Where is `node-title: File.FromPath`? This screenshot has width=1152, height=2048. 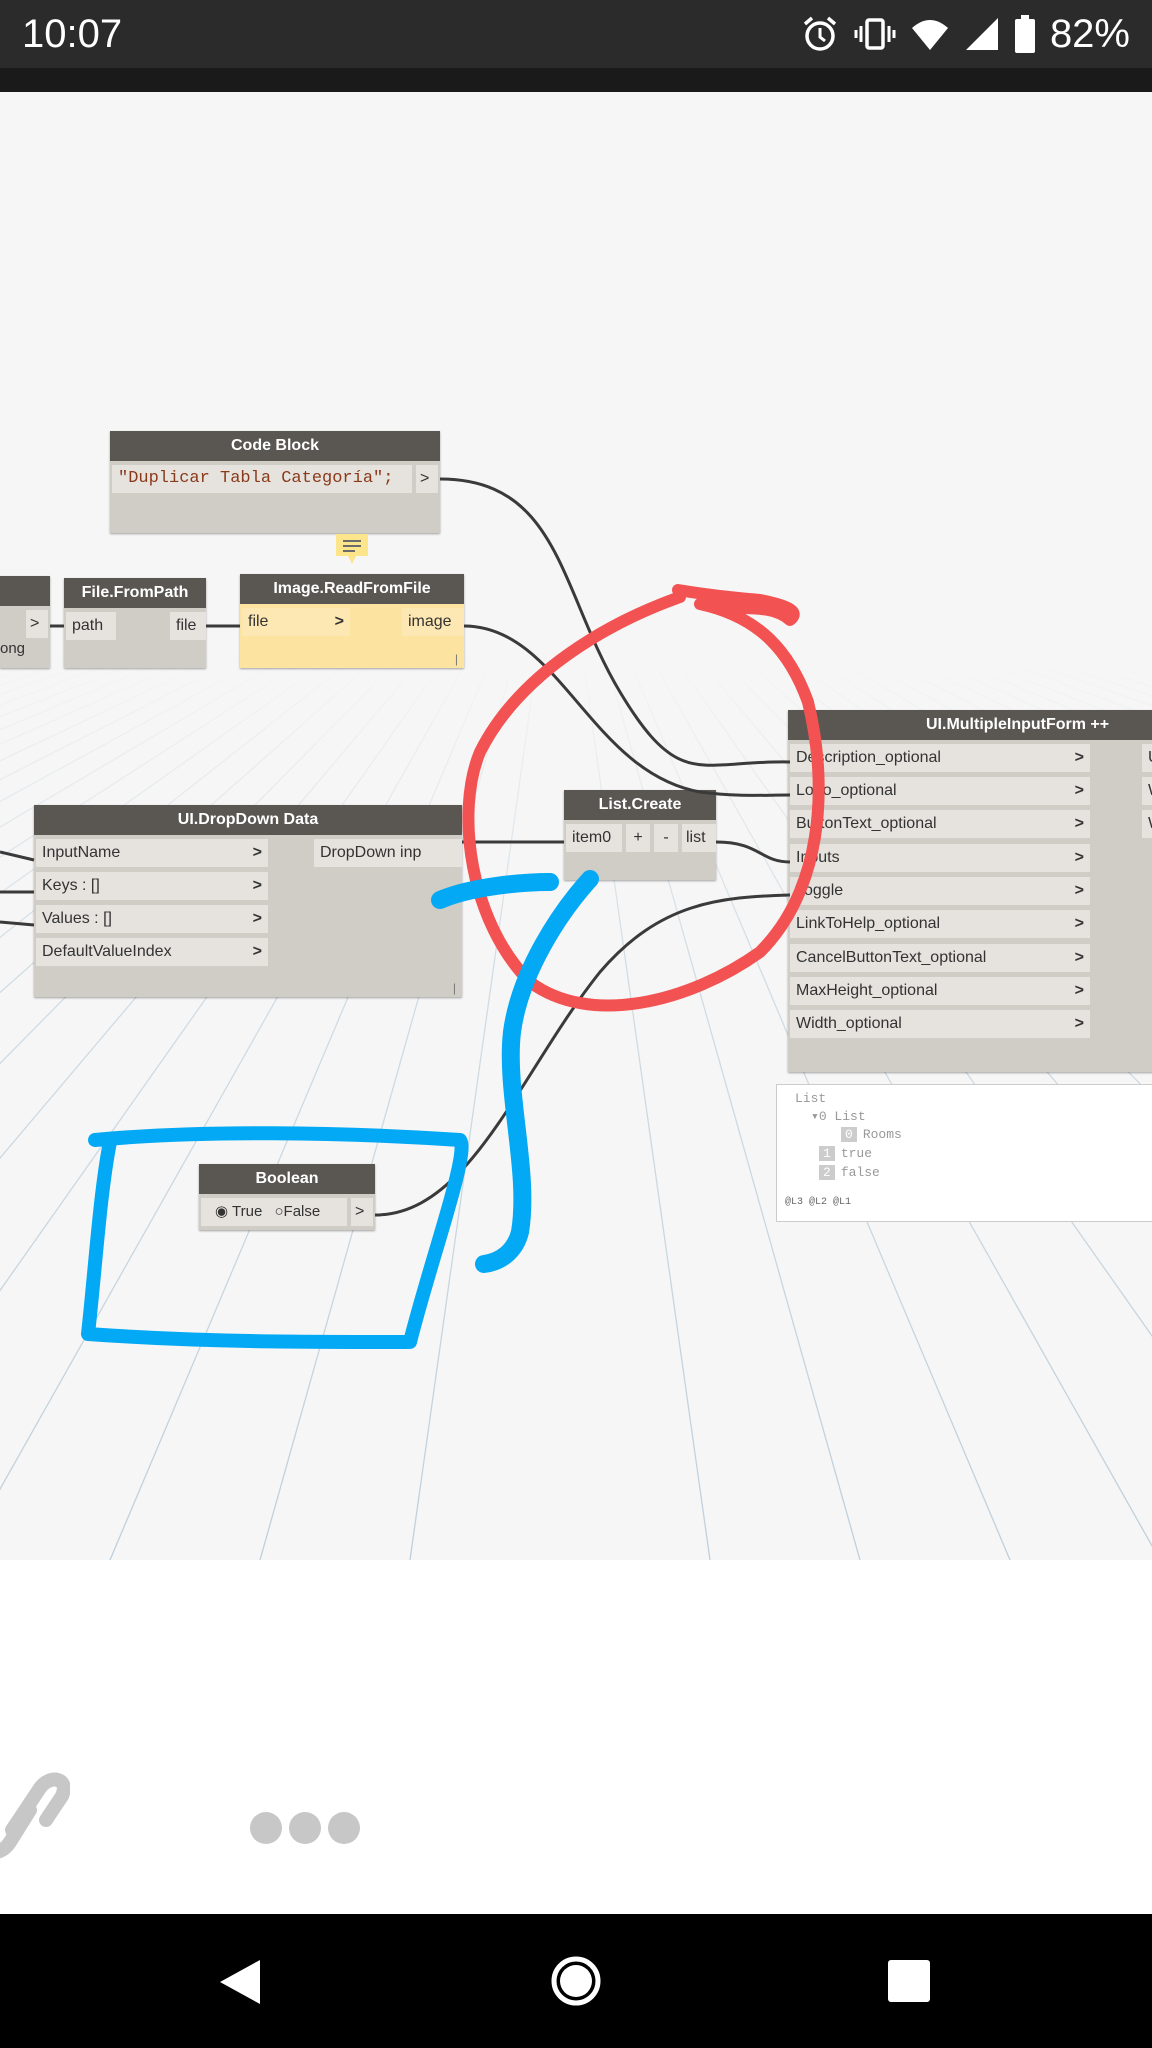 node-title: File.FromPath is located at coordinates (135, 593).